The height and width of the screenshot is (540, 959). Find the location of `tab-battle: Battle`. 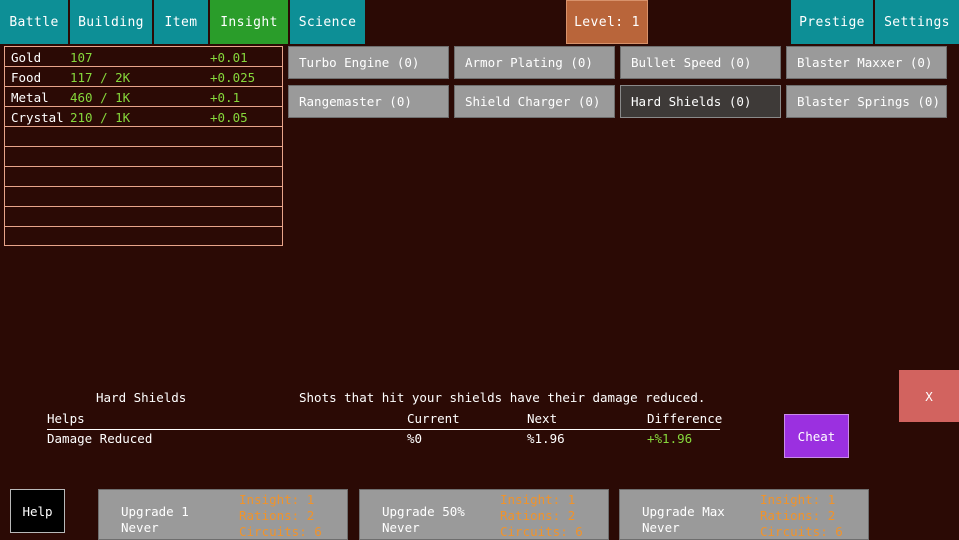

tab-battle: Battle is located at coordinates (34, 22).